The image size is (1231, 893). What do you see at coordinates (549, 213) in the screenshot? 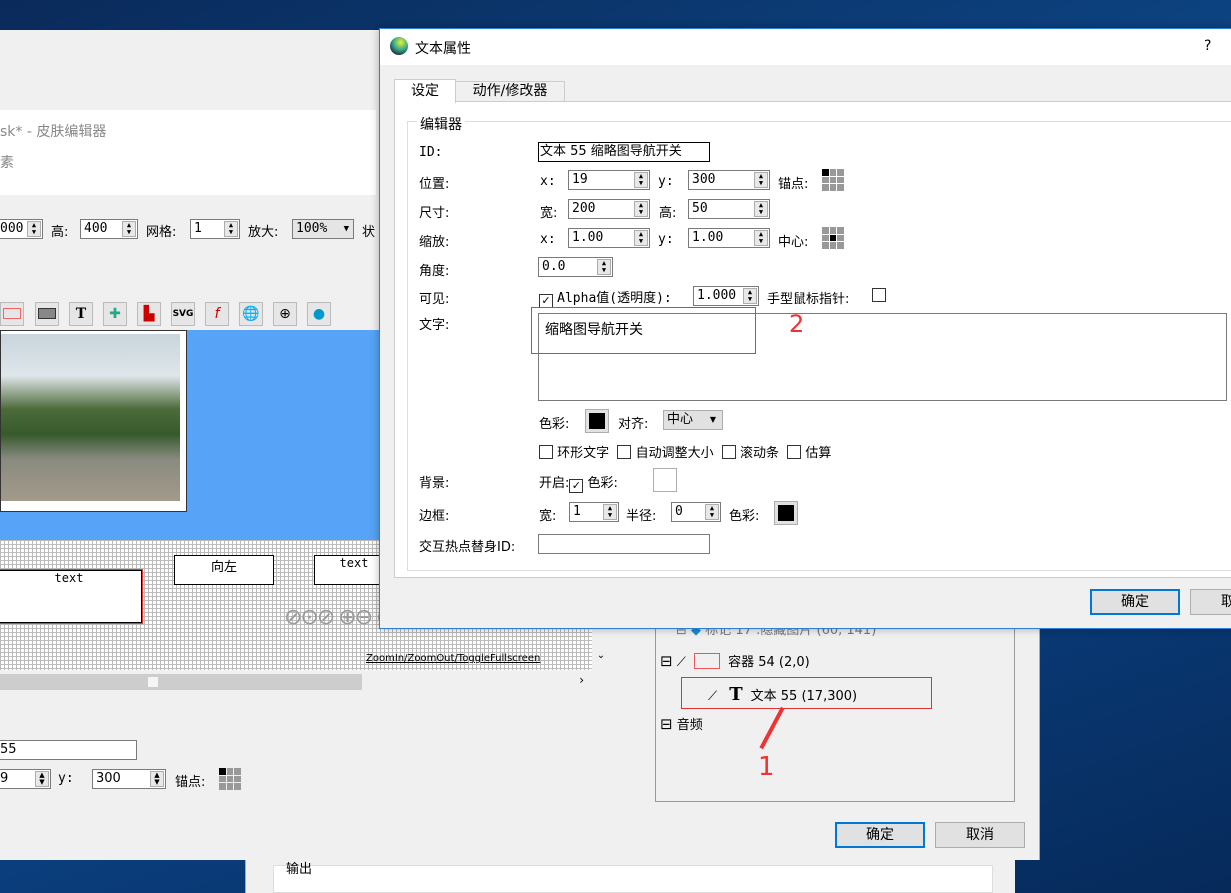
I see `width-label: 宽:` at bounding box center [549, 213].